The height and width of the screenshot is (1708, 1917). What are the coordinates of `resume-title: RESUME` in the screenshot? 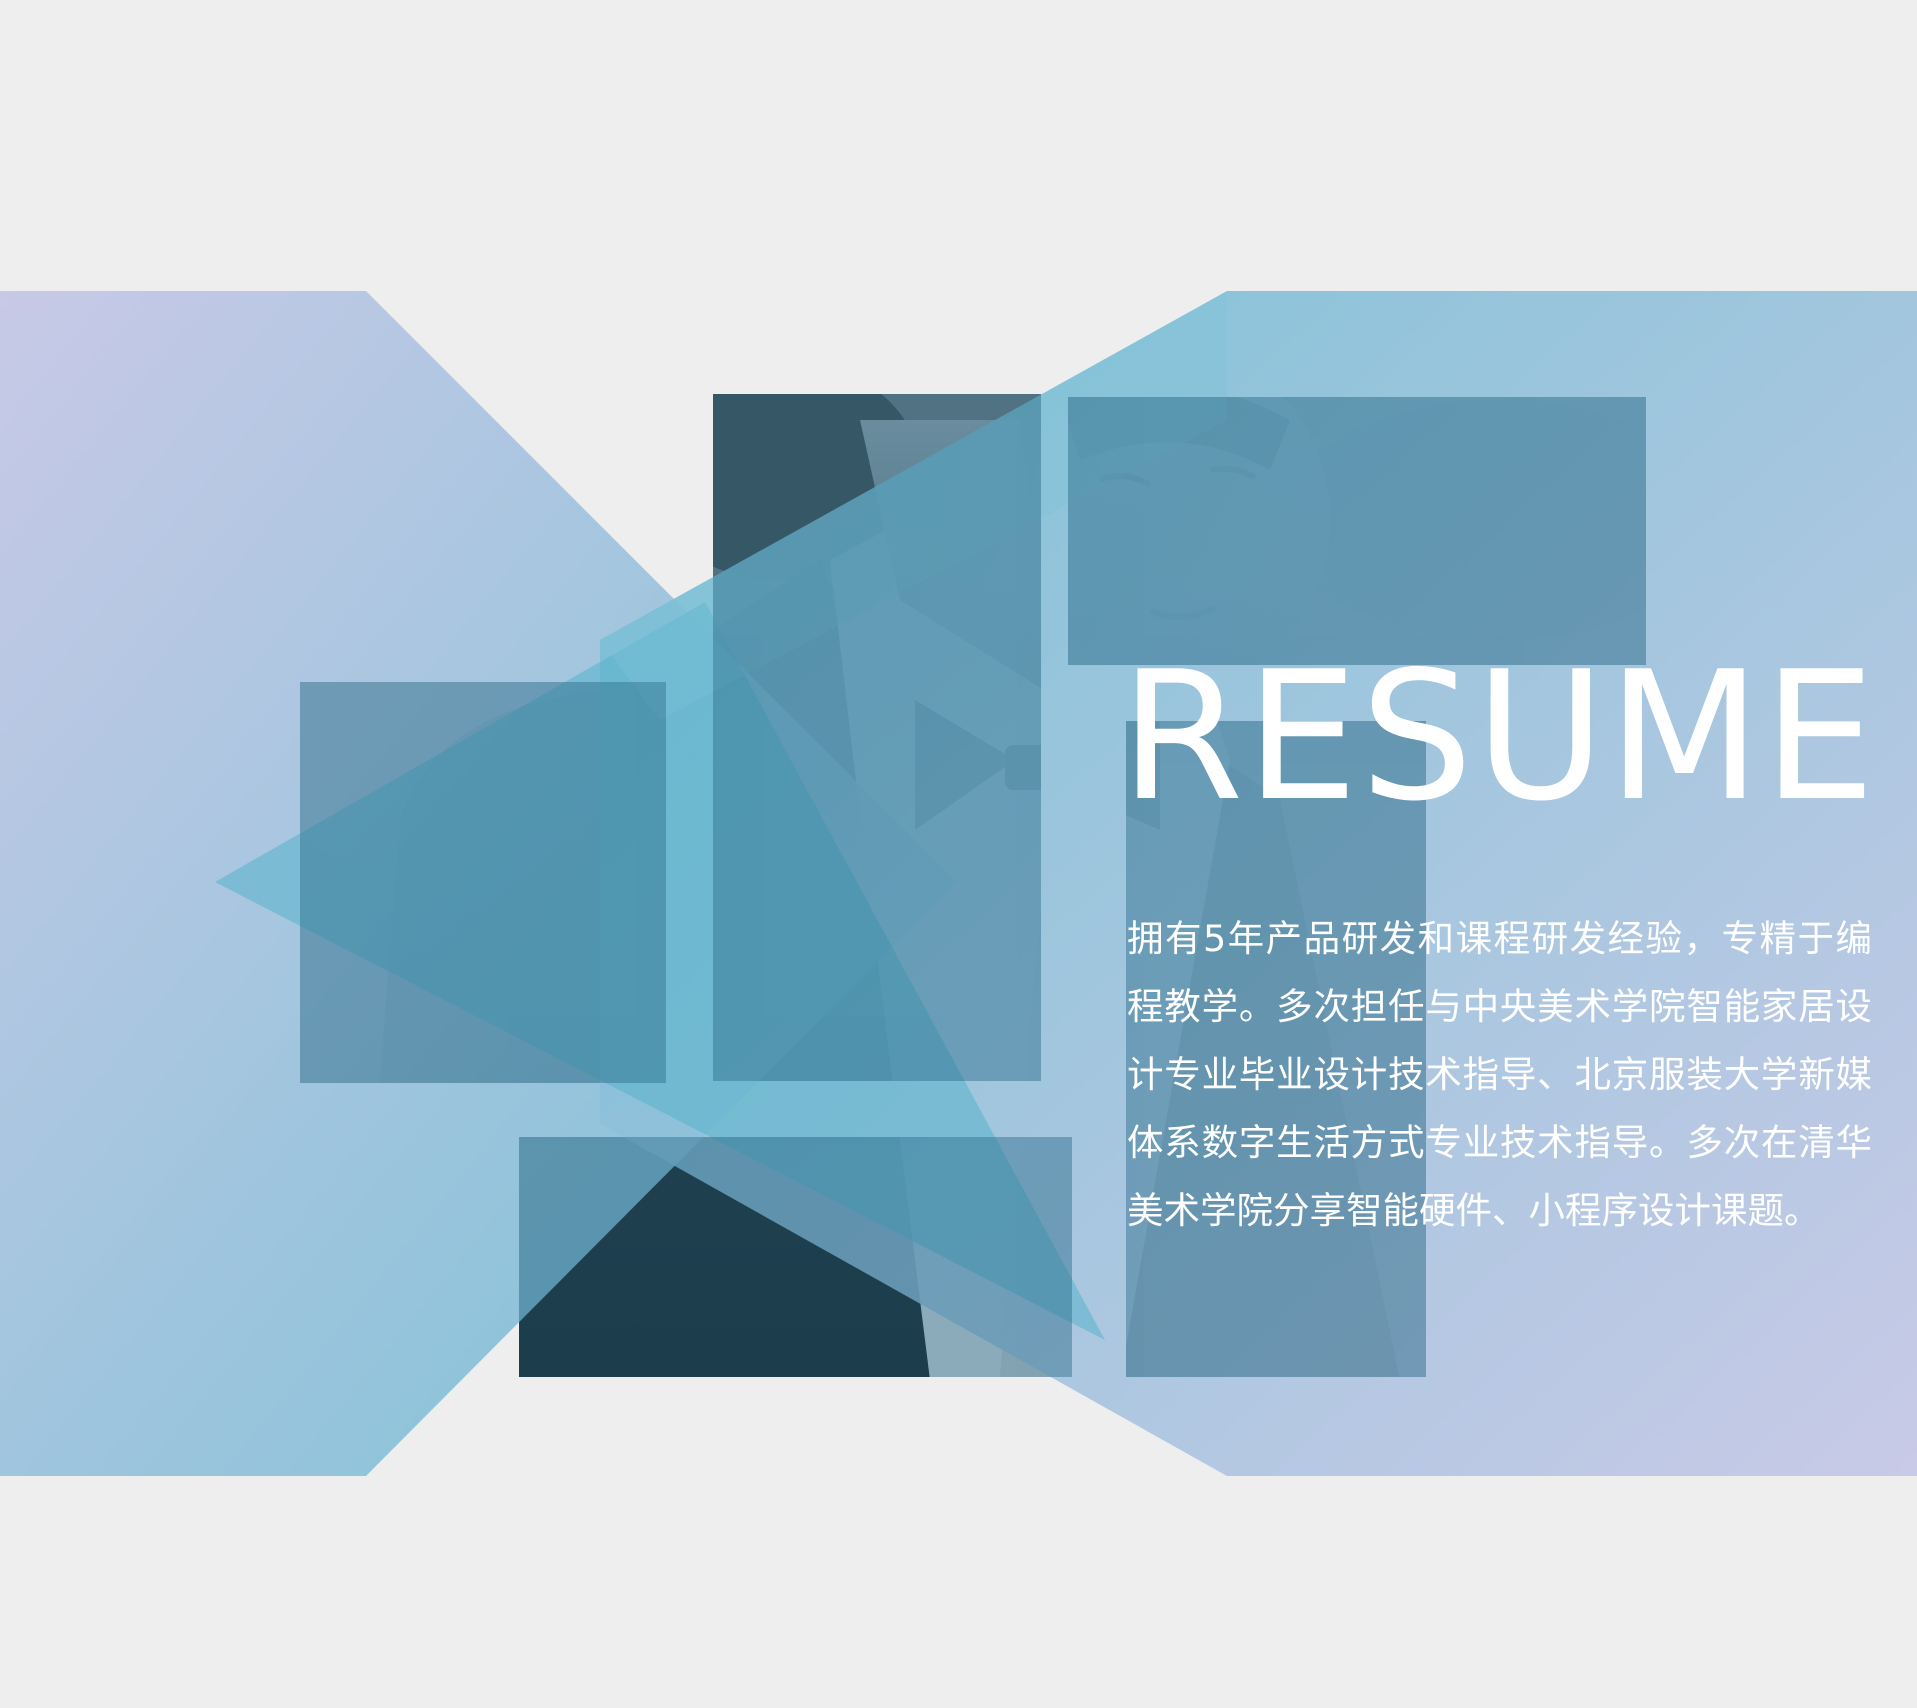 It's located at (1499, 736).